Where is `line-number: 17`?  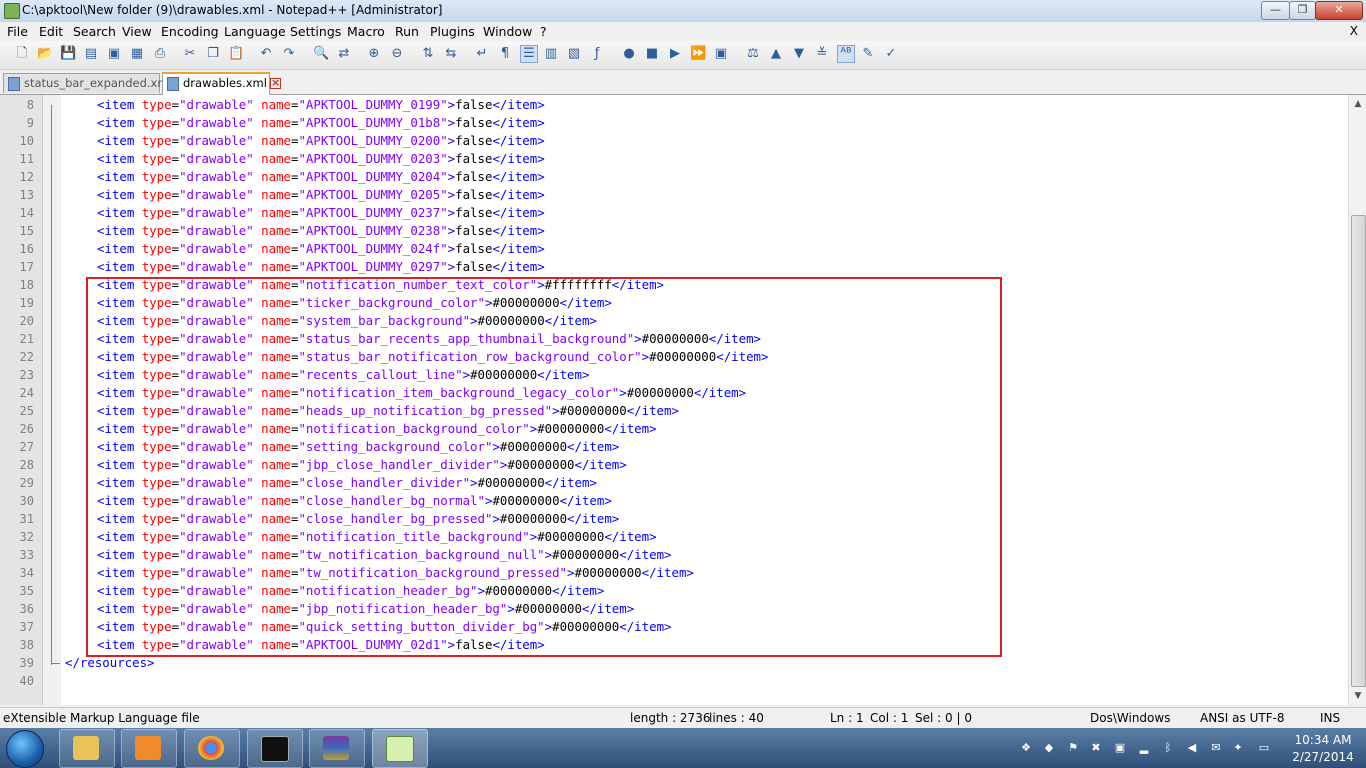
line-number: 17 is located at coordinates (26, 267).